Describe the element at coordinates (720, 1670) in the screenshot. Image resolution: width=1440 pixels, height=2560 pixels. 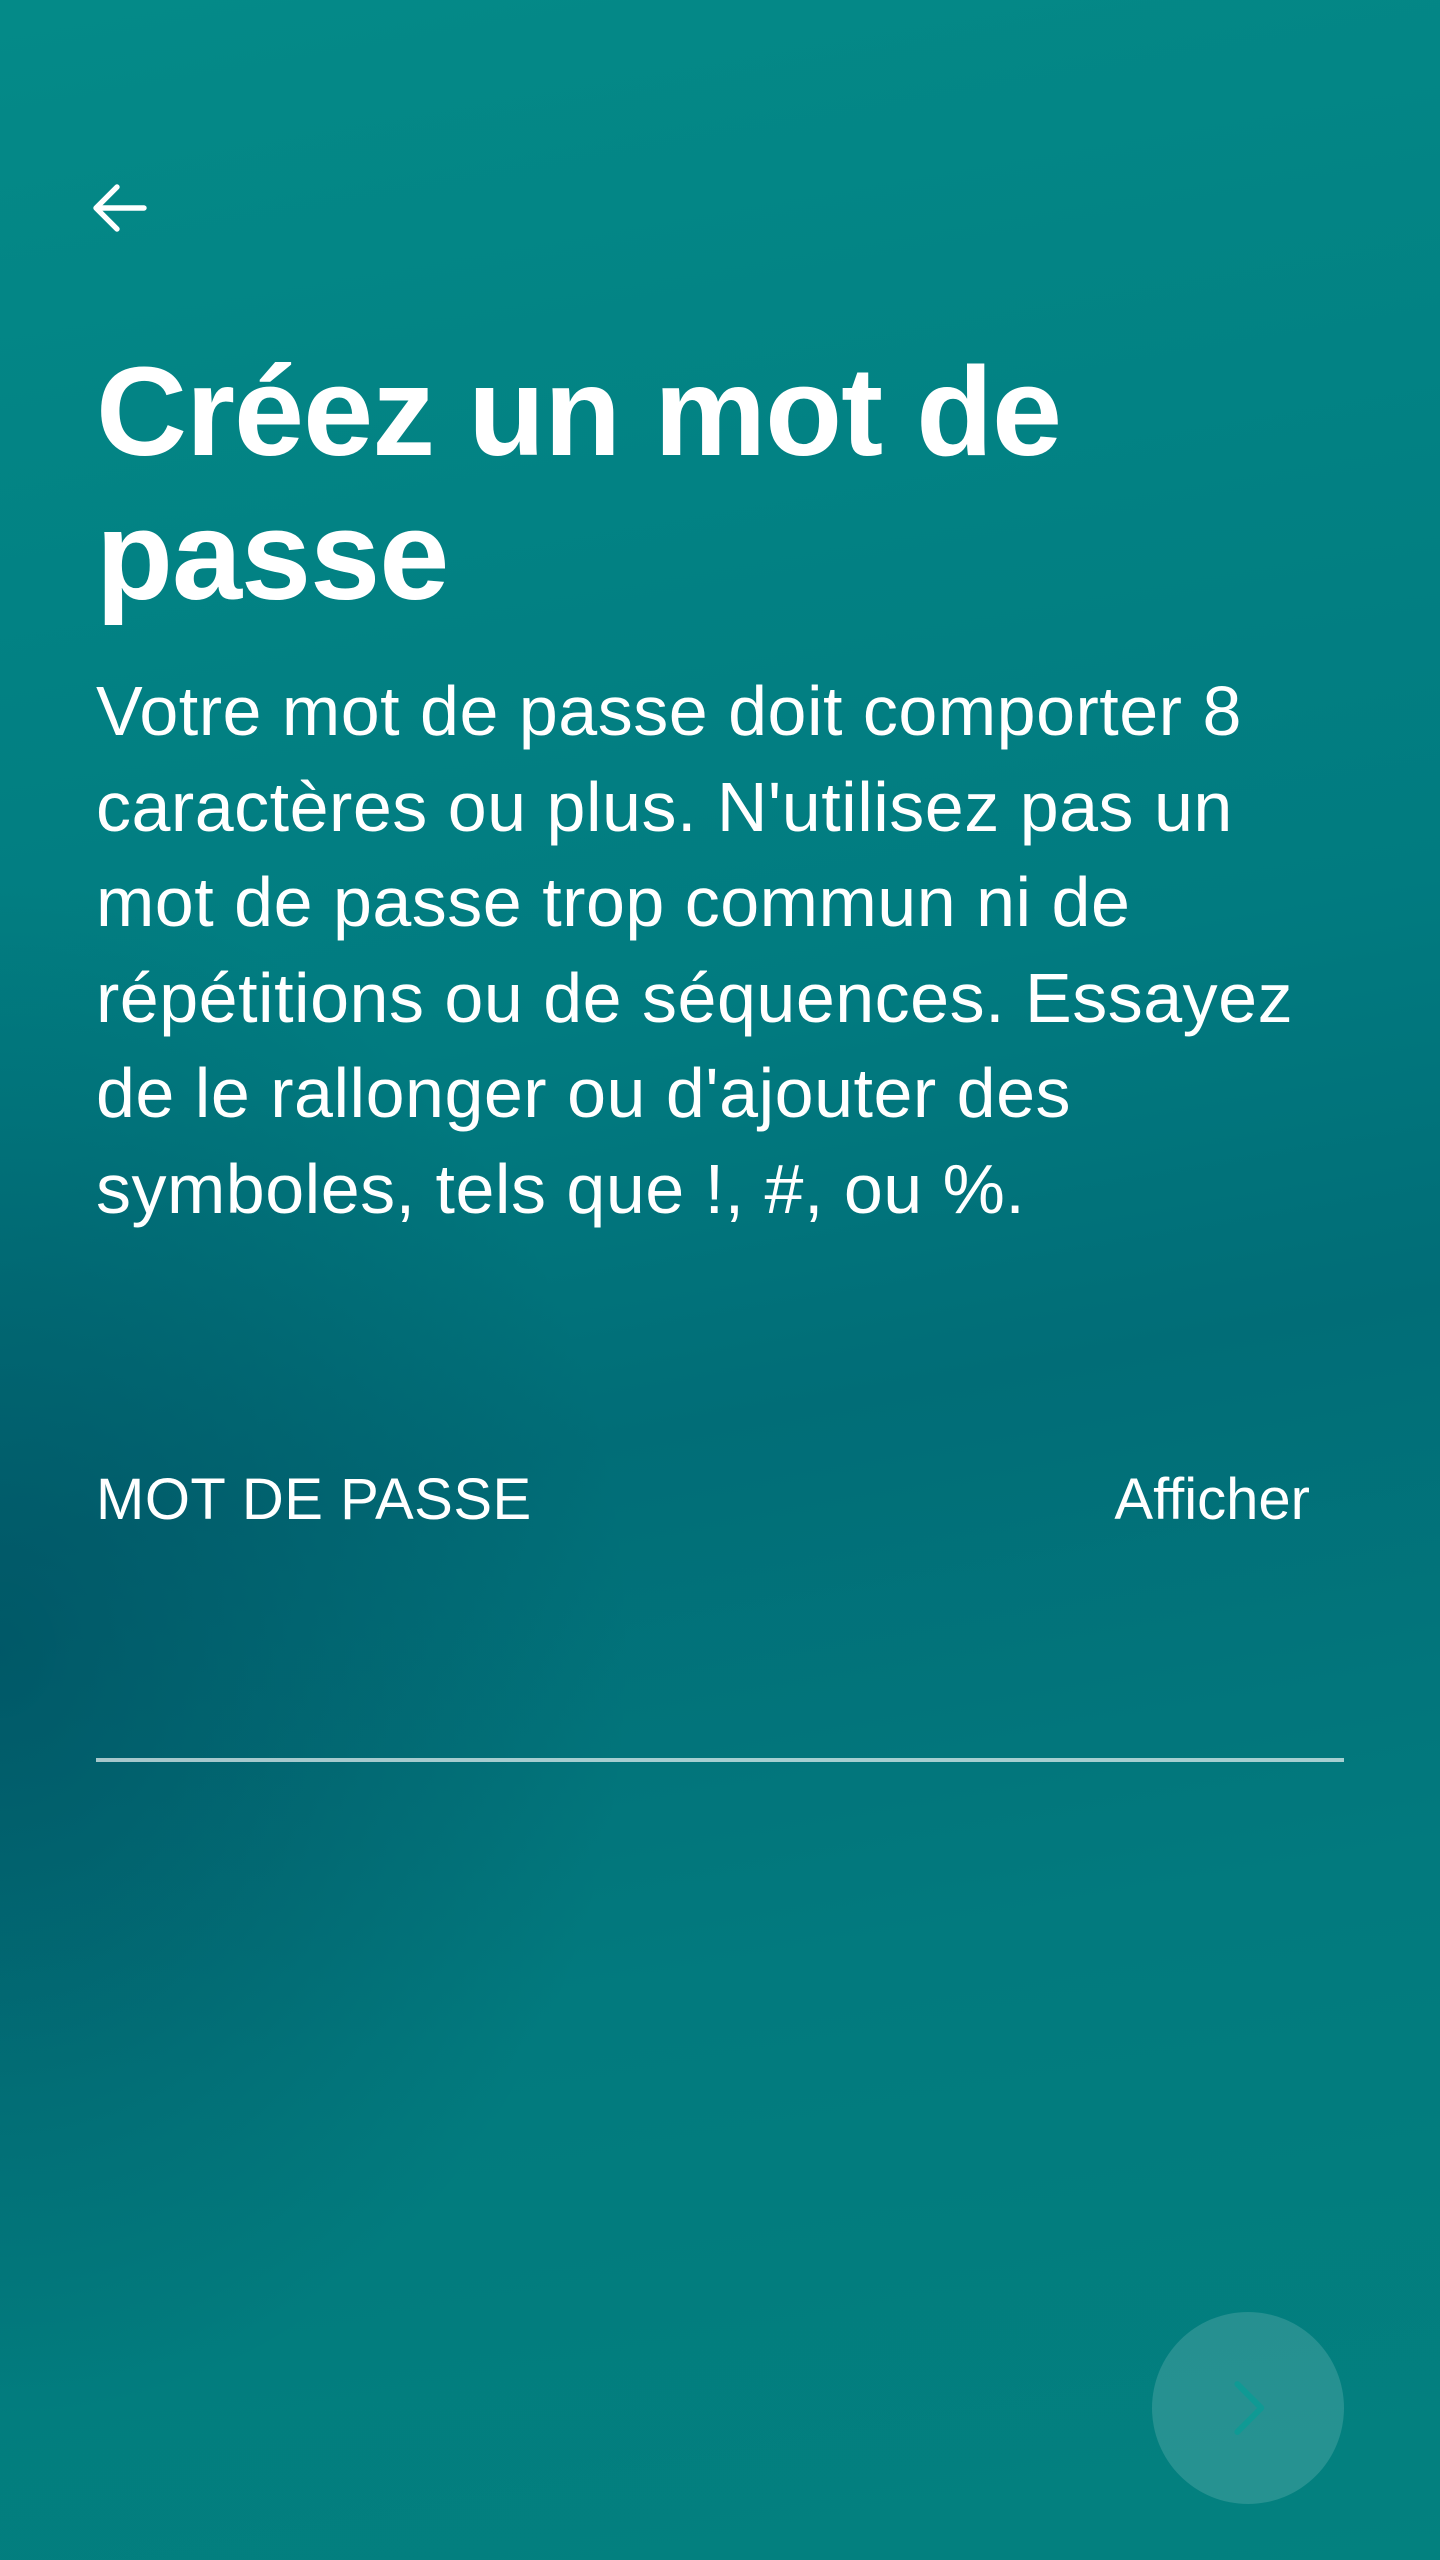
I see `password-input` at that location.